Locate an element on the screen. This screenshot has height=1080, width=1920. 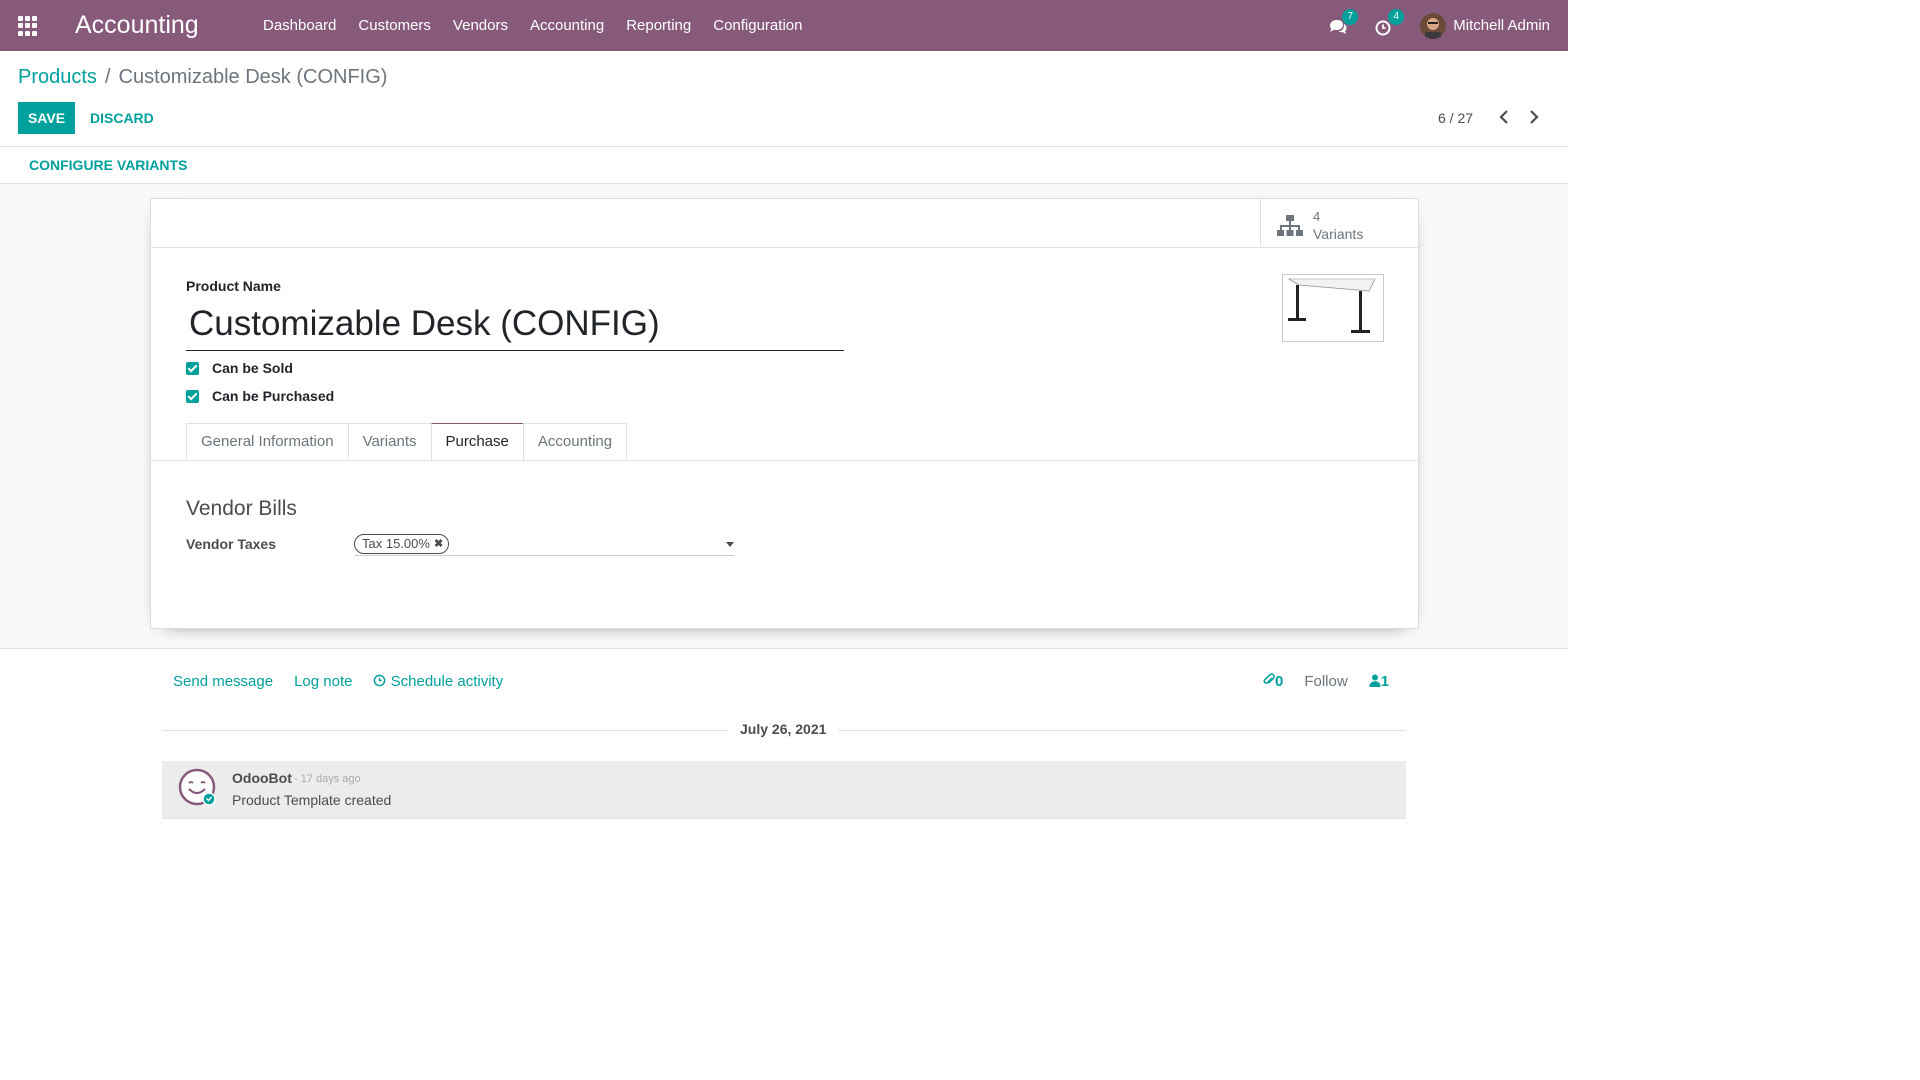
can-be-purchased-label: Can be Purchased is located at coordinates (273, 396).